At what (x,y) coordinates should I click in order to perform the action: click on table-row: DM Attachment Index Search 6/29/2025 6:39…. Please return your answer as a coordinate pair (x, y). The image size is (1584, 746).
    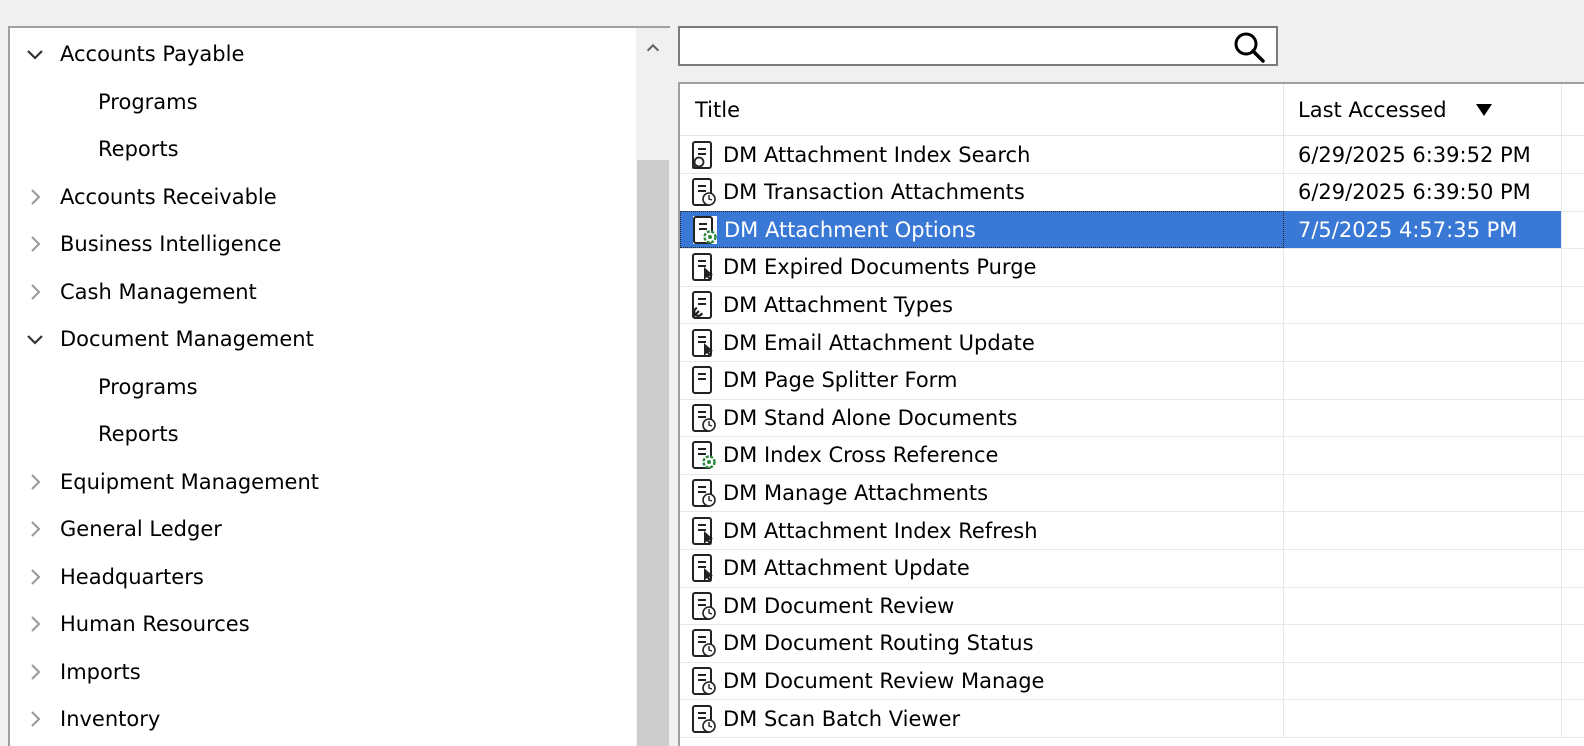
    Looking at the image, I should click on (1132, 155).